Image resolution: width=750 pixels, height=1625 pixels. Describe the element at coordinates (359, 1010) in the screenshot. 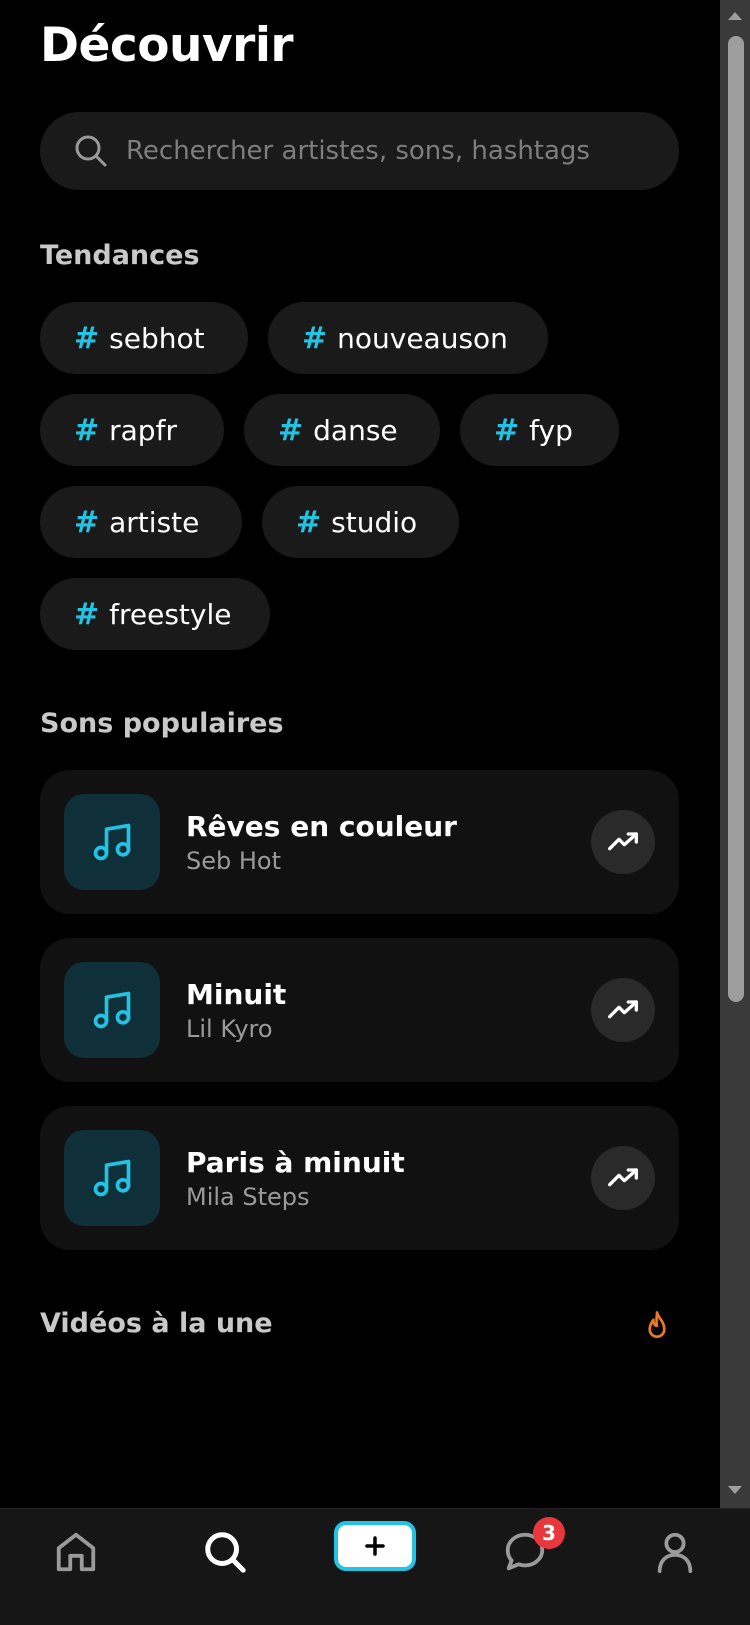

I see `sound-card: Minuit Lil Kyro` at that location.